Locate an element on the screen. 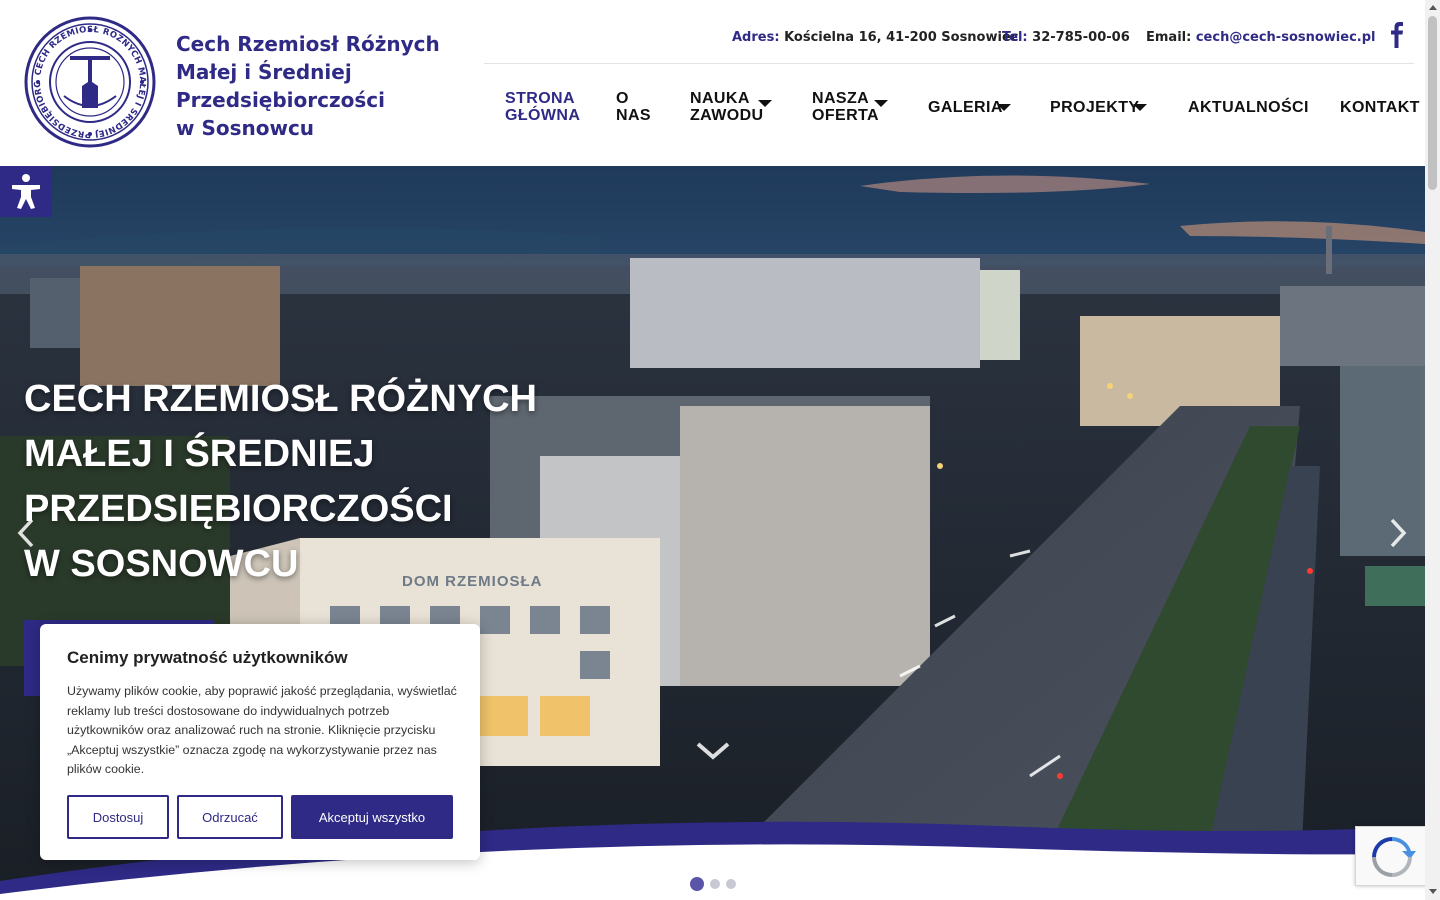  phone-info: Tel: 32-785-00-06 is located at coordinates (1066, 37).